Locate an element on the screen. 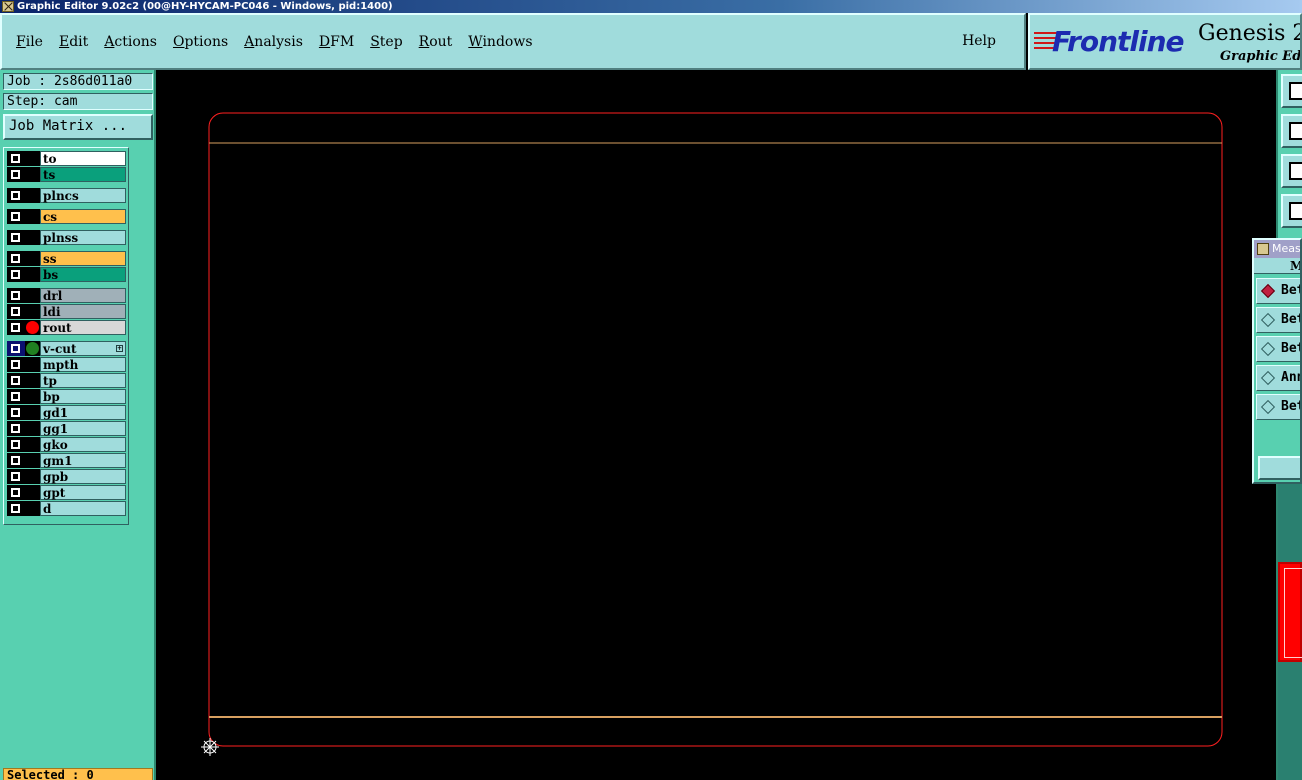 Image resolution: width=1302 pixels, height=780 pixels. layer-name: plncs is located at coordinates (83, 195).